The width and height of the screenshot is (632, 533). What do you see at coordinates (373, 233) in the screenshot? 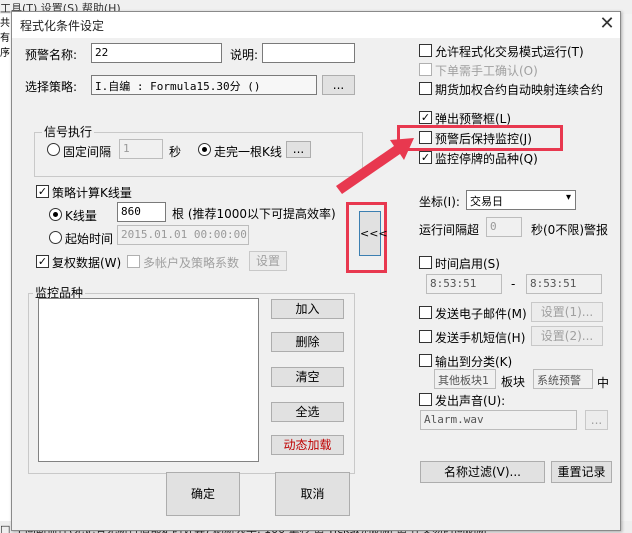
I see `collapse-panel-button: <<<` at bounding box center [373, 233].